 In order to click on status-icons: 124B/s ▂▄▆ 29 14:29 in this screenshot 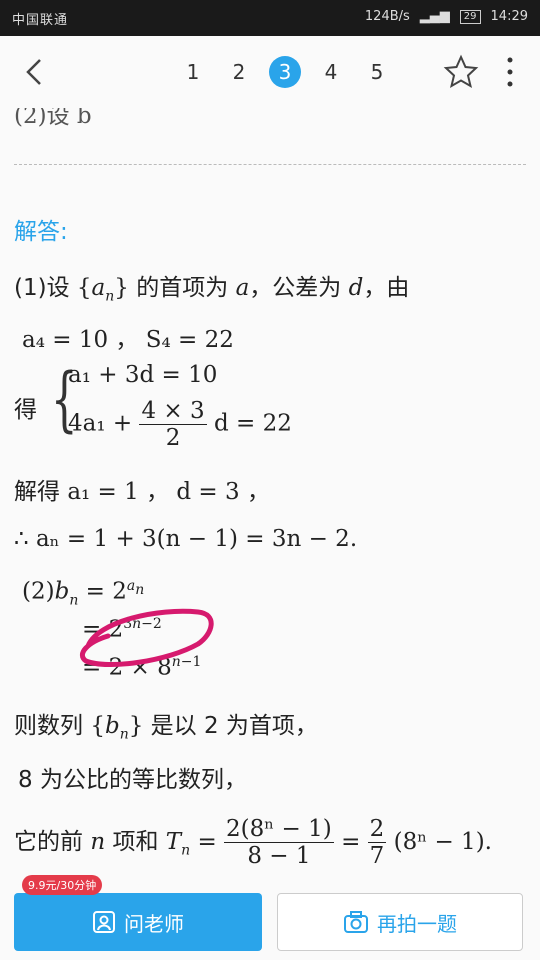, I will do `click(446, 16)`.